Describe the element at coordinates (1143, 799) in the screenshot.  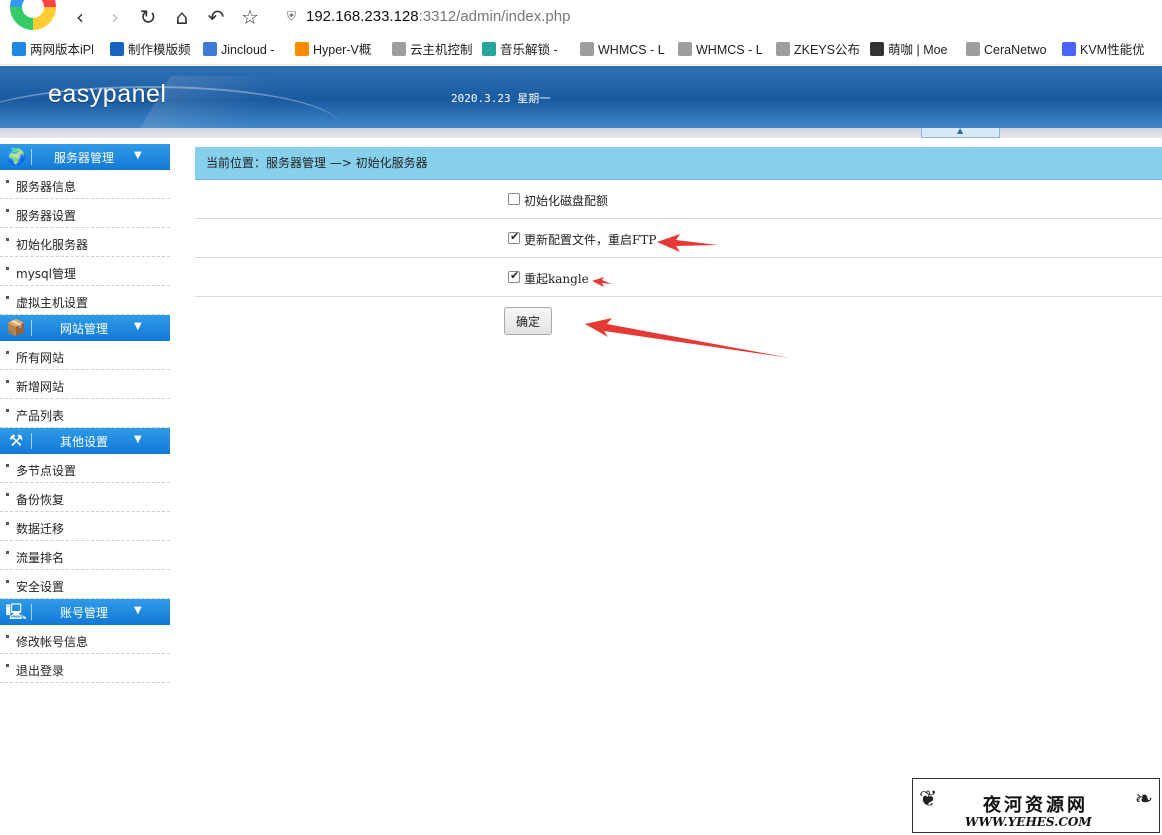
I see `flourish-right-icon: ❧` at that location.